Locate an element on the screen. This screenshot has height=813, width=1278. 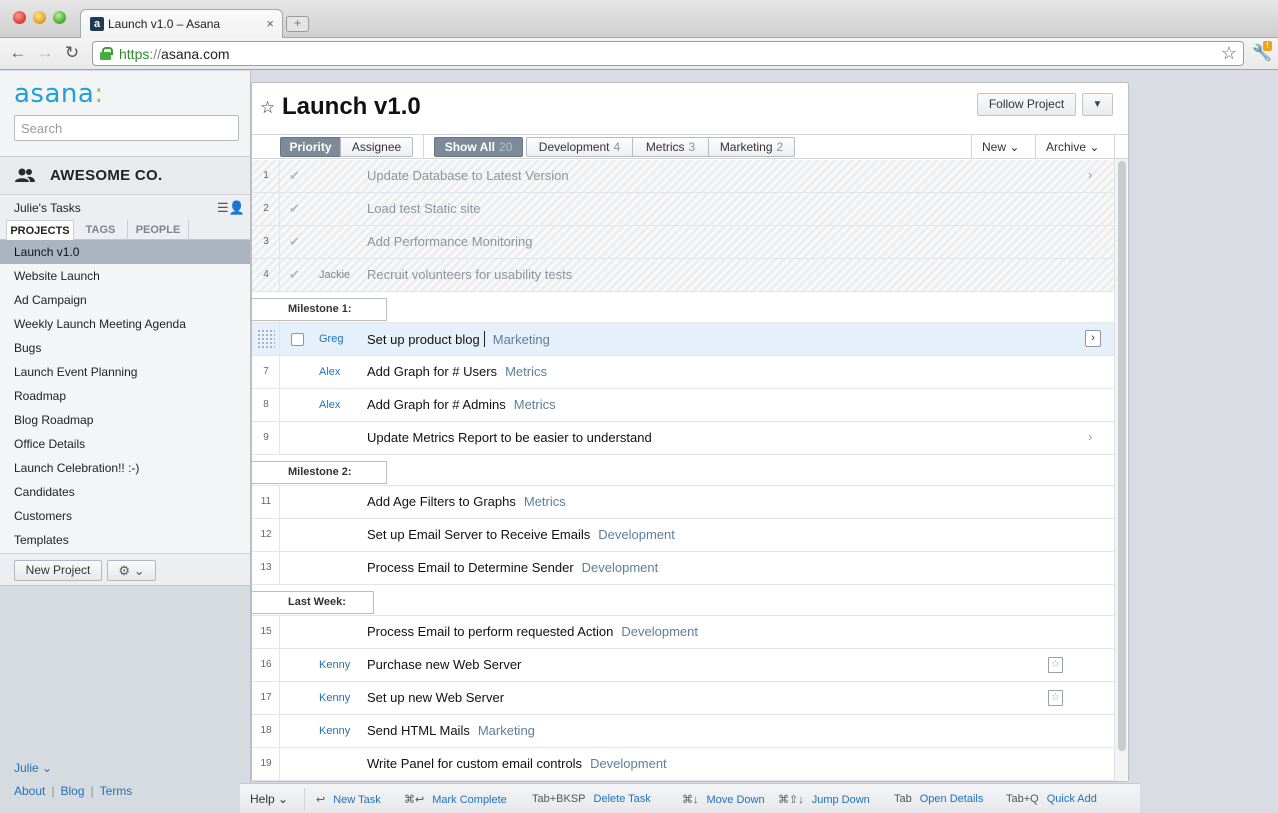
shortcut-item: ↩ New Task is located at coordinates (348, 799).